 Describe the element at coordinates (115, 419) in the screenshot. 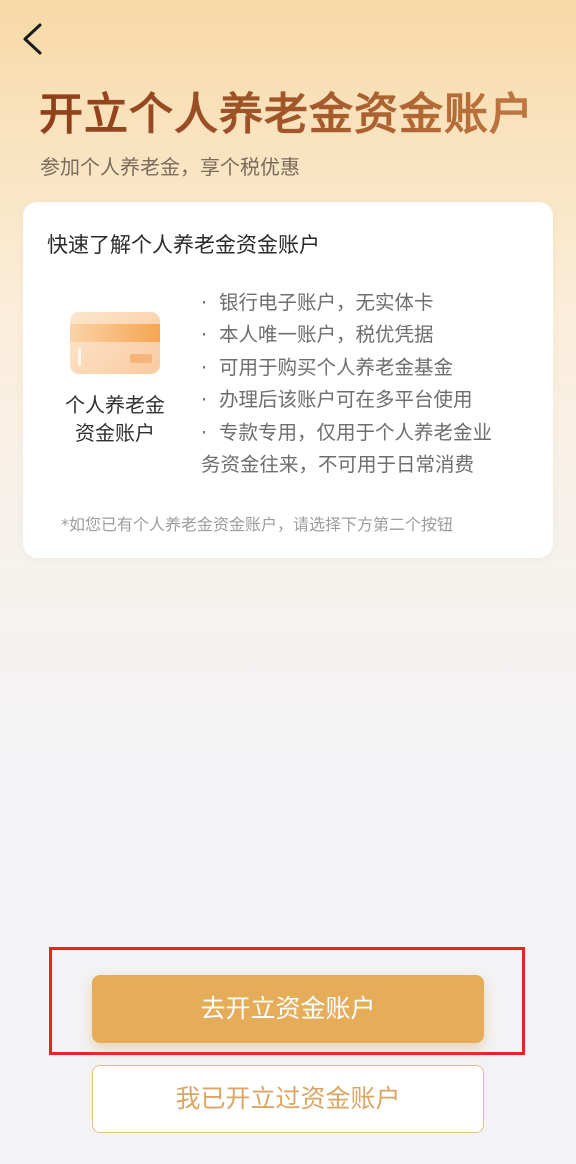

I see `card-image-label: 个人养老金 资金账户` at that location.